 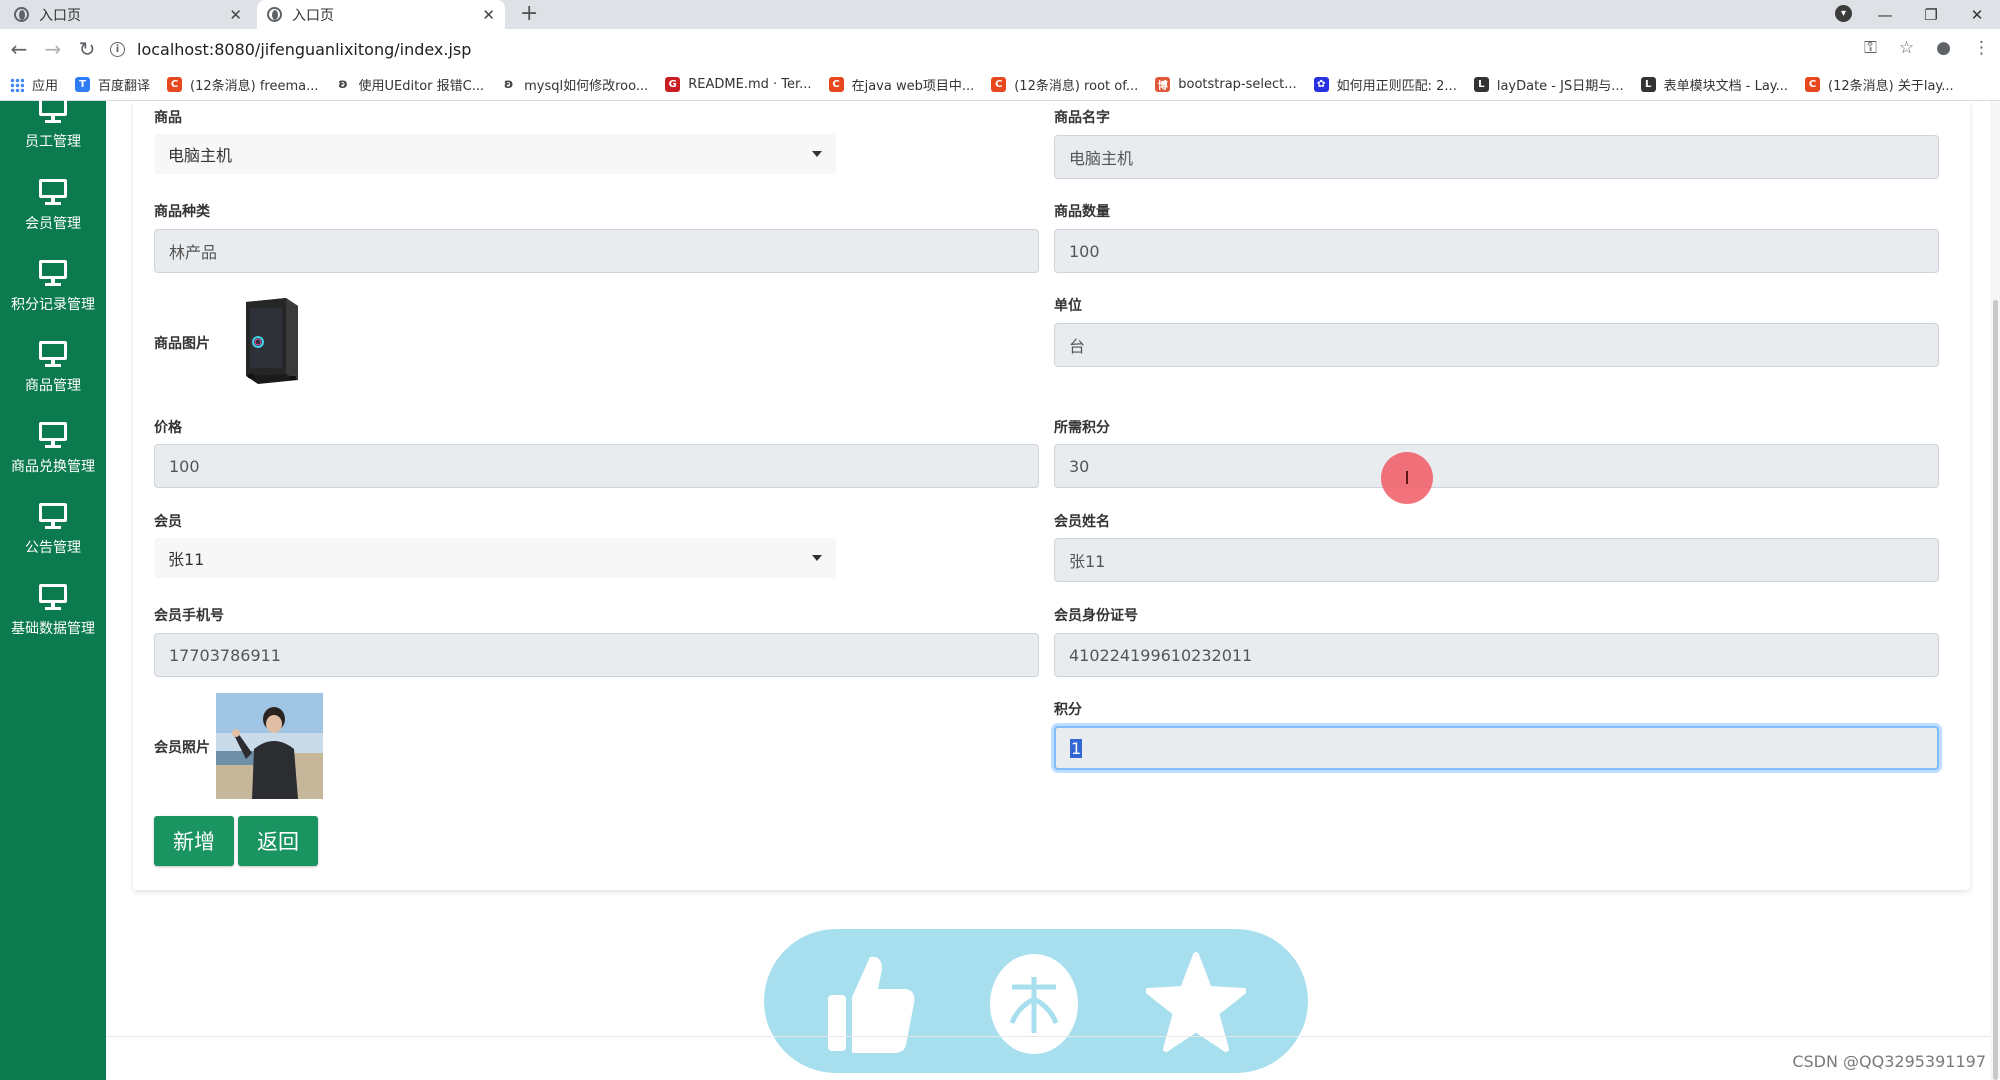 I want to click on more-menu-icon: ⋮, so click(x=1981, y=48).